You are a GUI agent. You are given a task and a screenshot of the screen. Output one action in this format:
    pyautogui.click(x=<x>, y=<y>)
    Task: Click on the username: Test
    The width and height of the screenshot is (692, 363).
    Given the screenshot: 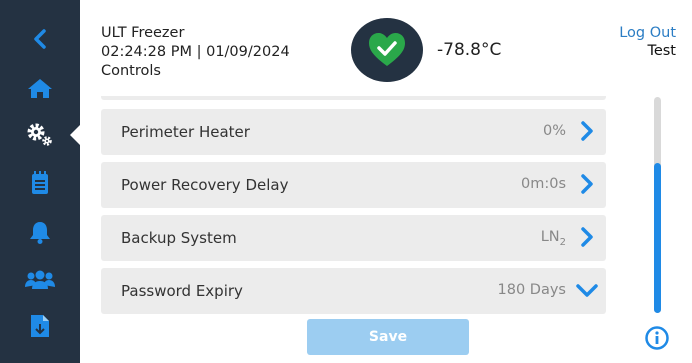 What is the action you would take?
    pyautogui.click(x=661, y=51)
    